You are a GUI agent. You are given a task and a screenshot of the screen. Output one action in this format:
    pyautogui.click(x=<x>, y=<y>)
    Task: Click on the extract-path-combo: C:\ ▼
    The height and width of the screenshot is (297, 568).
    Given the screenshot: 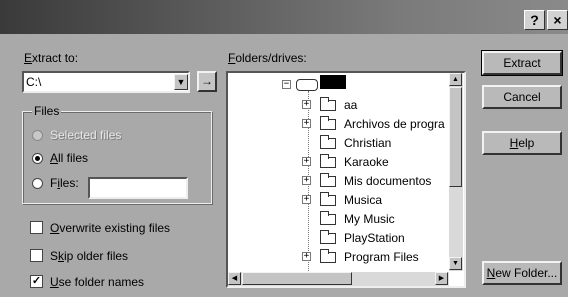 What is the action you would take?
    pyautogui.click(x=106, y=82)
    